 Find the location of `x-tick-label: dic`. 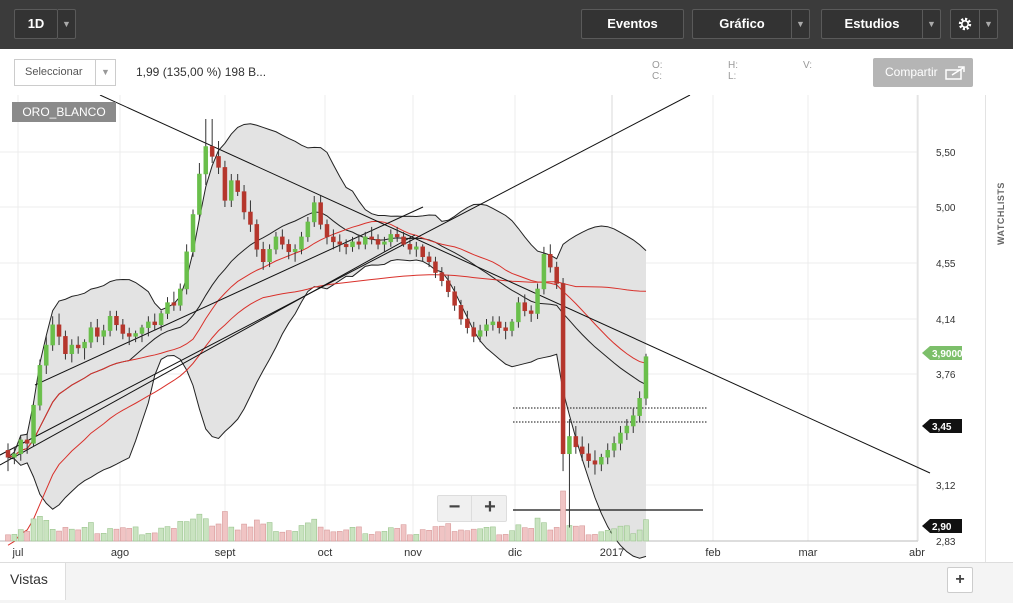

x-tick-label: dic is located at coordinates (515, 553).